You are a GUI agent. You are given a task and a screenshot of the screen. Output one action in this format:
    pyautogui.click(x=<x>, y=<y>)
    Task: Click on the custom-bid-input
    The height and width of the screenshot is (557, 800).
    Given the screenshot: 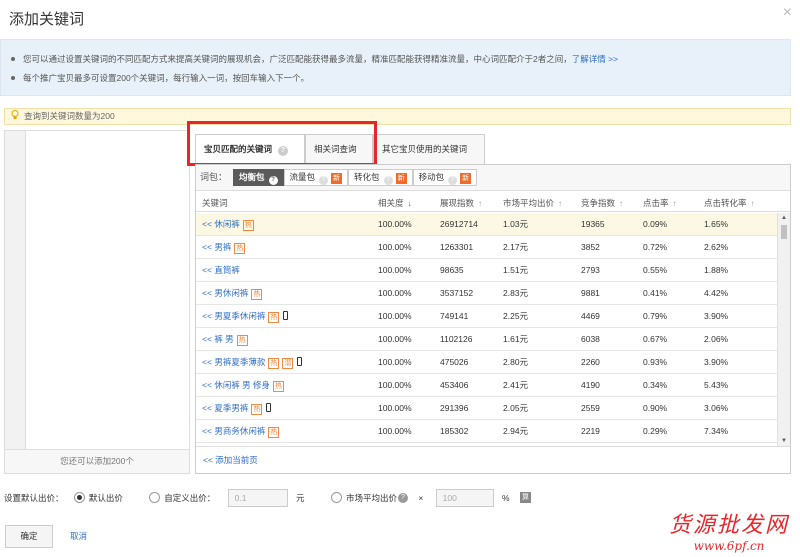 What is the action you would take?
    pyautogui.click(x=257, y=497)
    